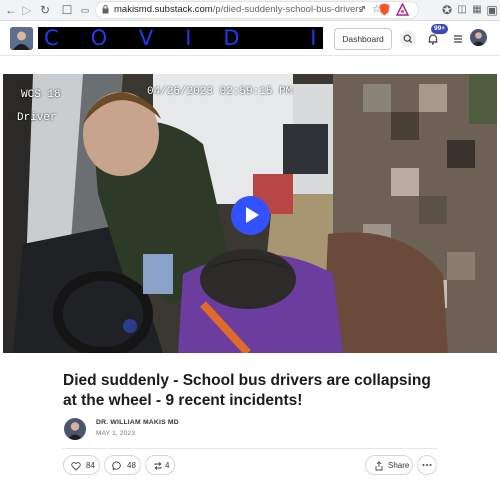 This screenshot has width=500, height=483. I want to click on author-name: DR. WILLIAM MAKIS MD, so click(137, 422).